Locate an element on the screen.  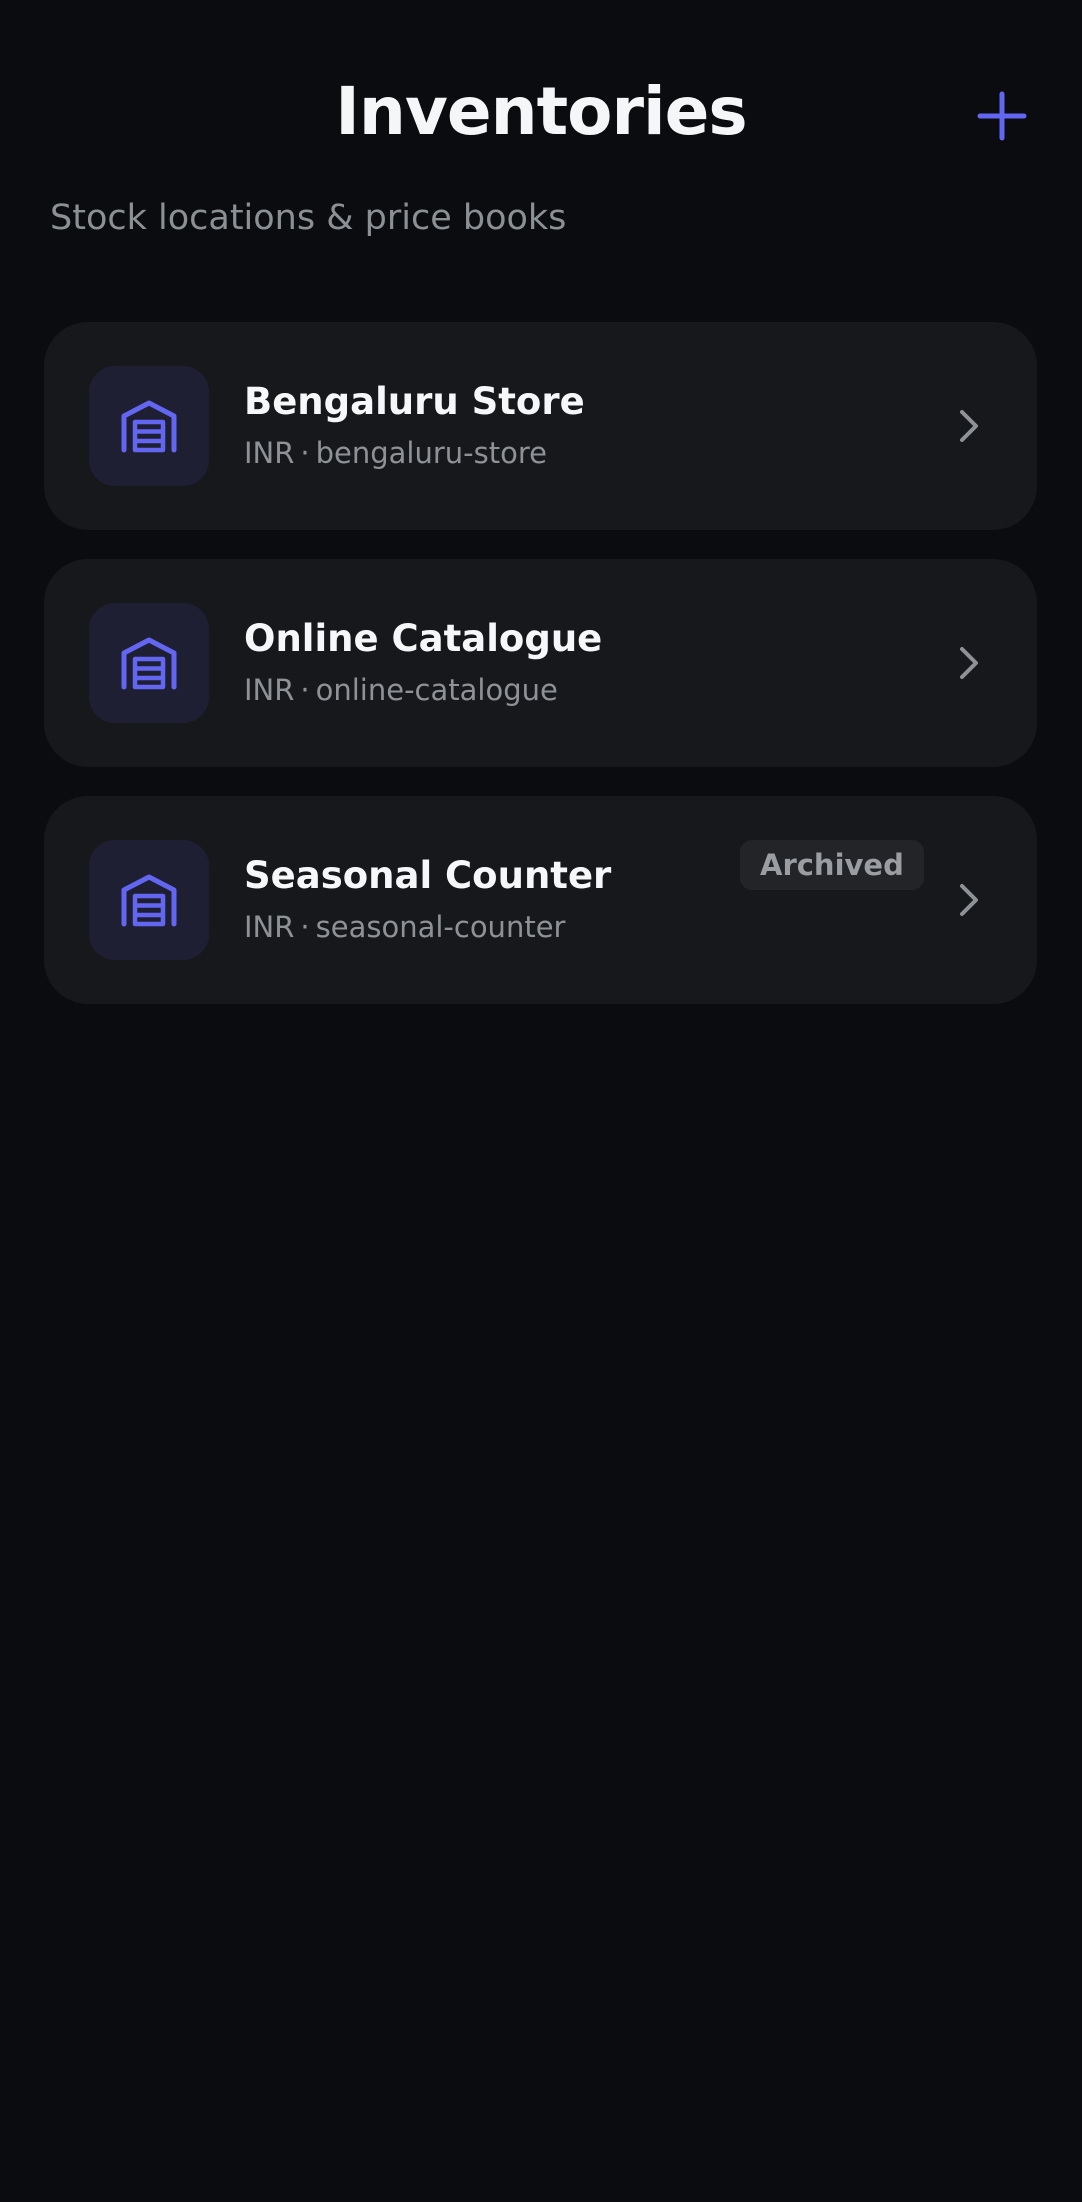
inventory-meta: INR · seasonal-counter is located at coordinates (404, 927).